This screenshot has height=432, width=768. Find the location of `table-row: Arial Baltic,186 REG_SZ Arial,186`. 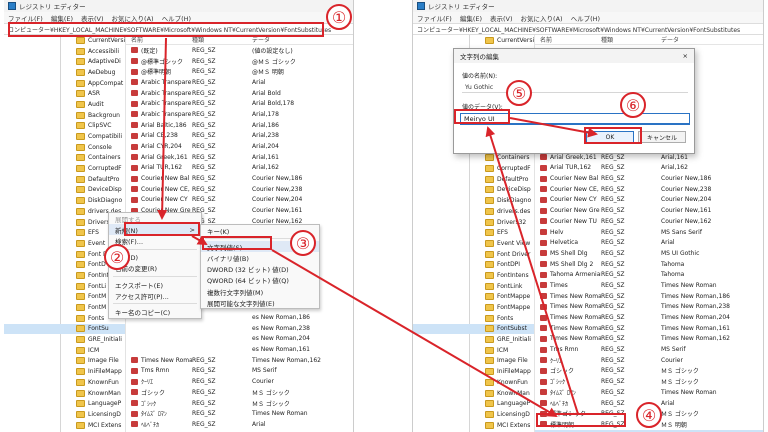

table-row: Arial Baltic,186 REG_SZ Arial,186 is located at coordinates (239, 125).